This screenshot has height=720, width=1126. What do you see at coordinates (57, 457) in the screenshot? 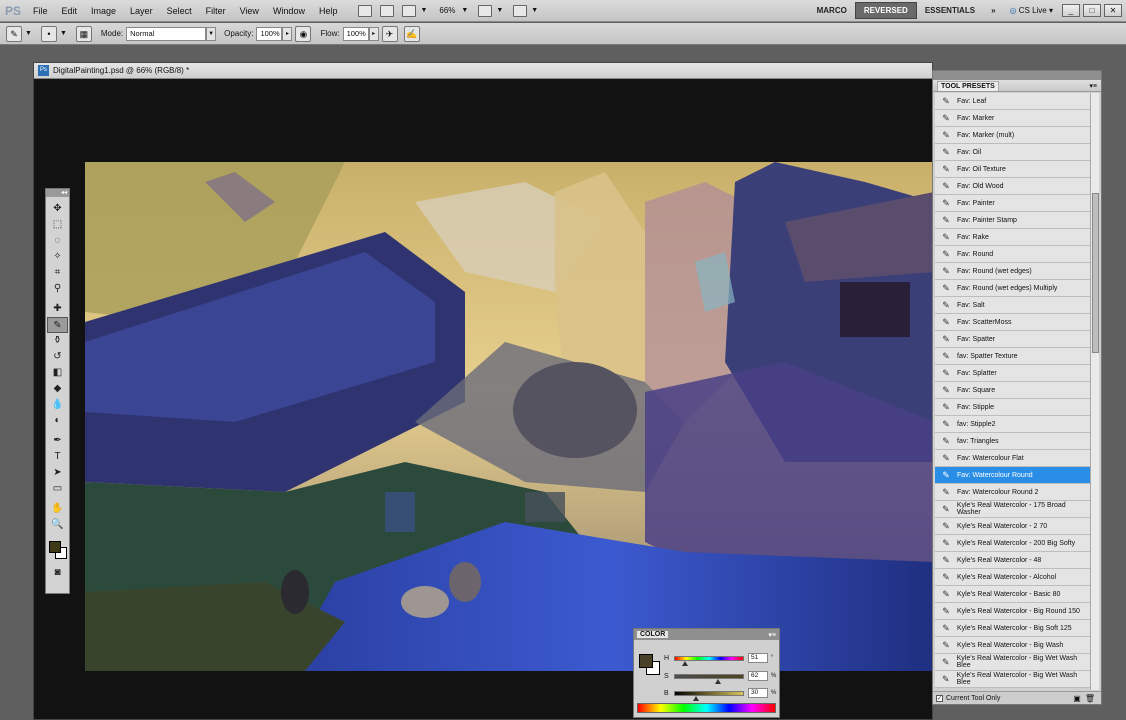
I see `type-tool-icon: T` at bounding box center [57, 457].